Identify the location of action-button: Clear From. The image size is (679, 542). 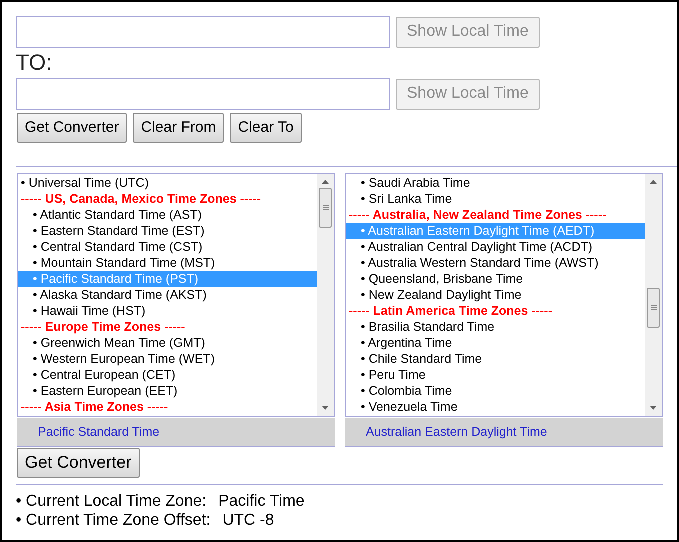
(178, 128).